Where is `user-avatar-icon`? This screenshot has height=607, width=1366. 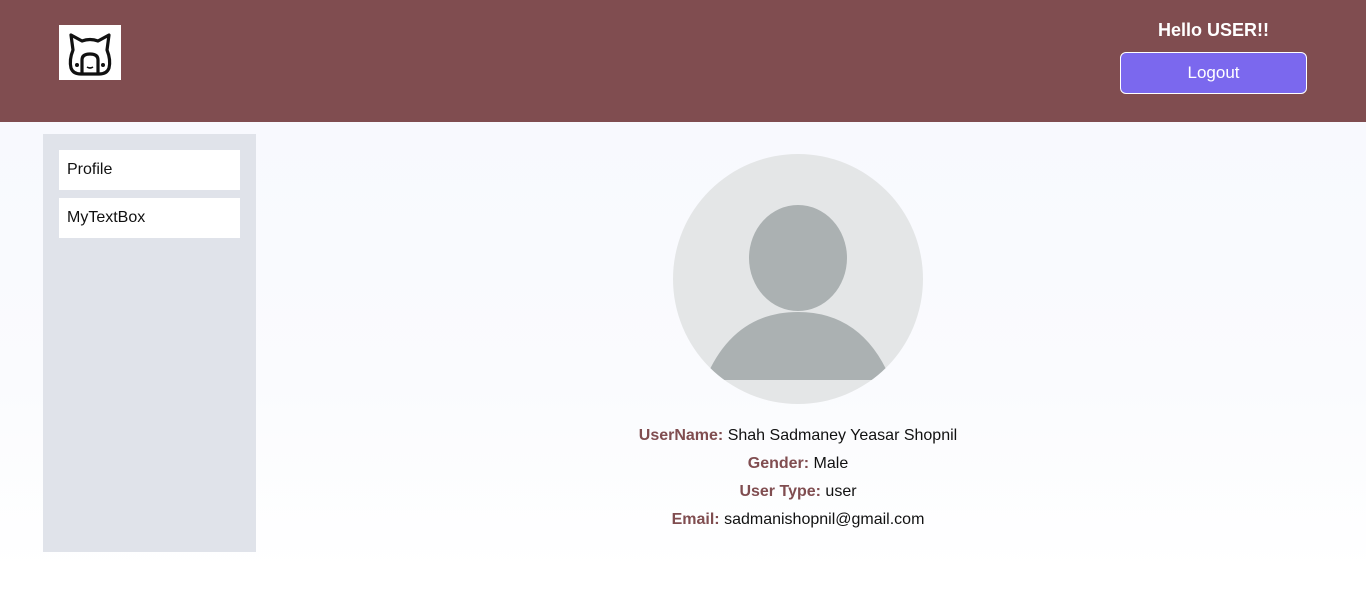
user-avatar-icon is located at coordinates (798, 279).